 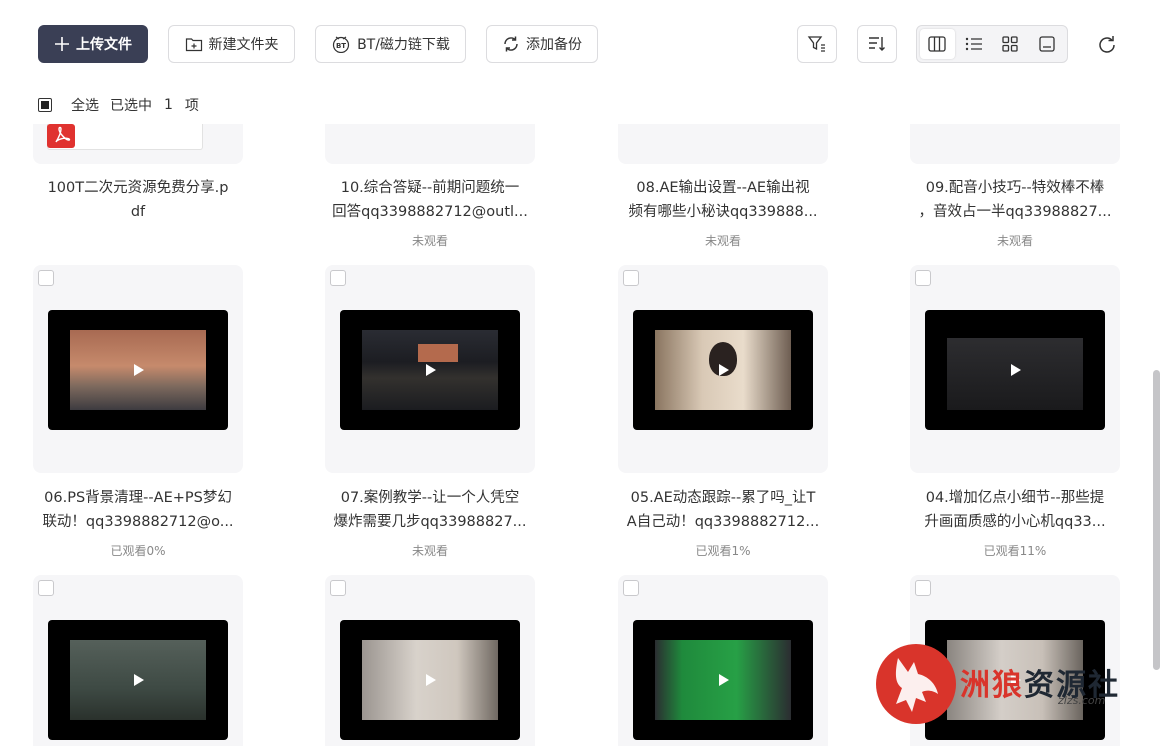 What do you see at coordinates (430, 498) in the screenshot?
I see `file-title-line1: 07.案例教学--让一个人凭空` at bounding box center [430, 498].